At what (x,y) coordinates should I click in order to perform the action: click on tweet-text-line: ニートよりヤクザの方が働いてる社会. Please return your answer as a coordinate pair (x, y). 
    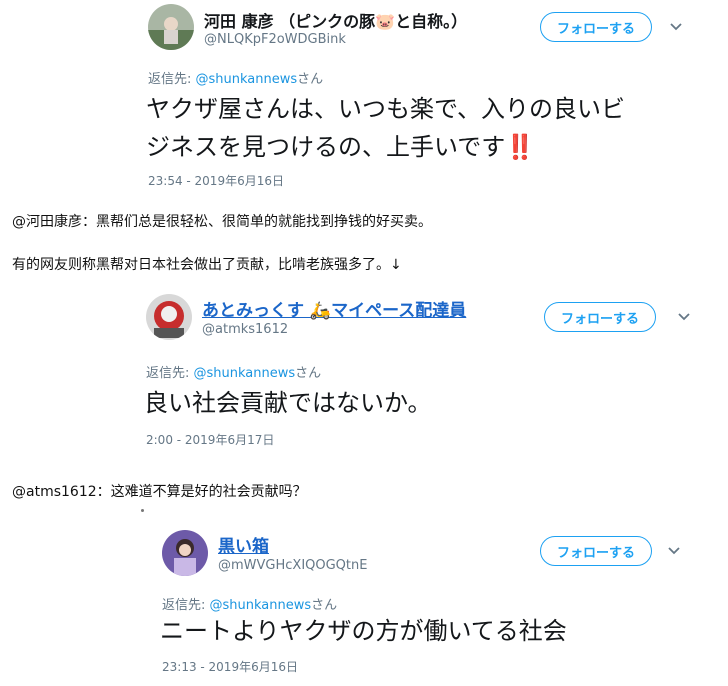
    Looking at the image, I should click on (363, 631).